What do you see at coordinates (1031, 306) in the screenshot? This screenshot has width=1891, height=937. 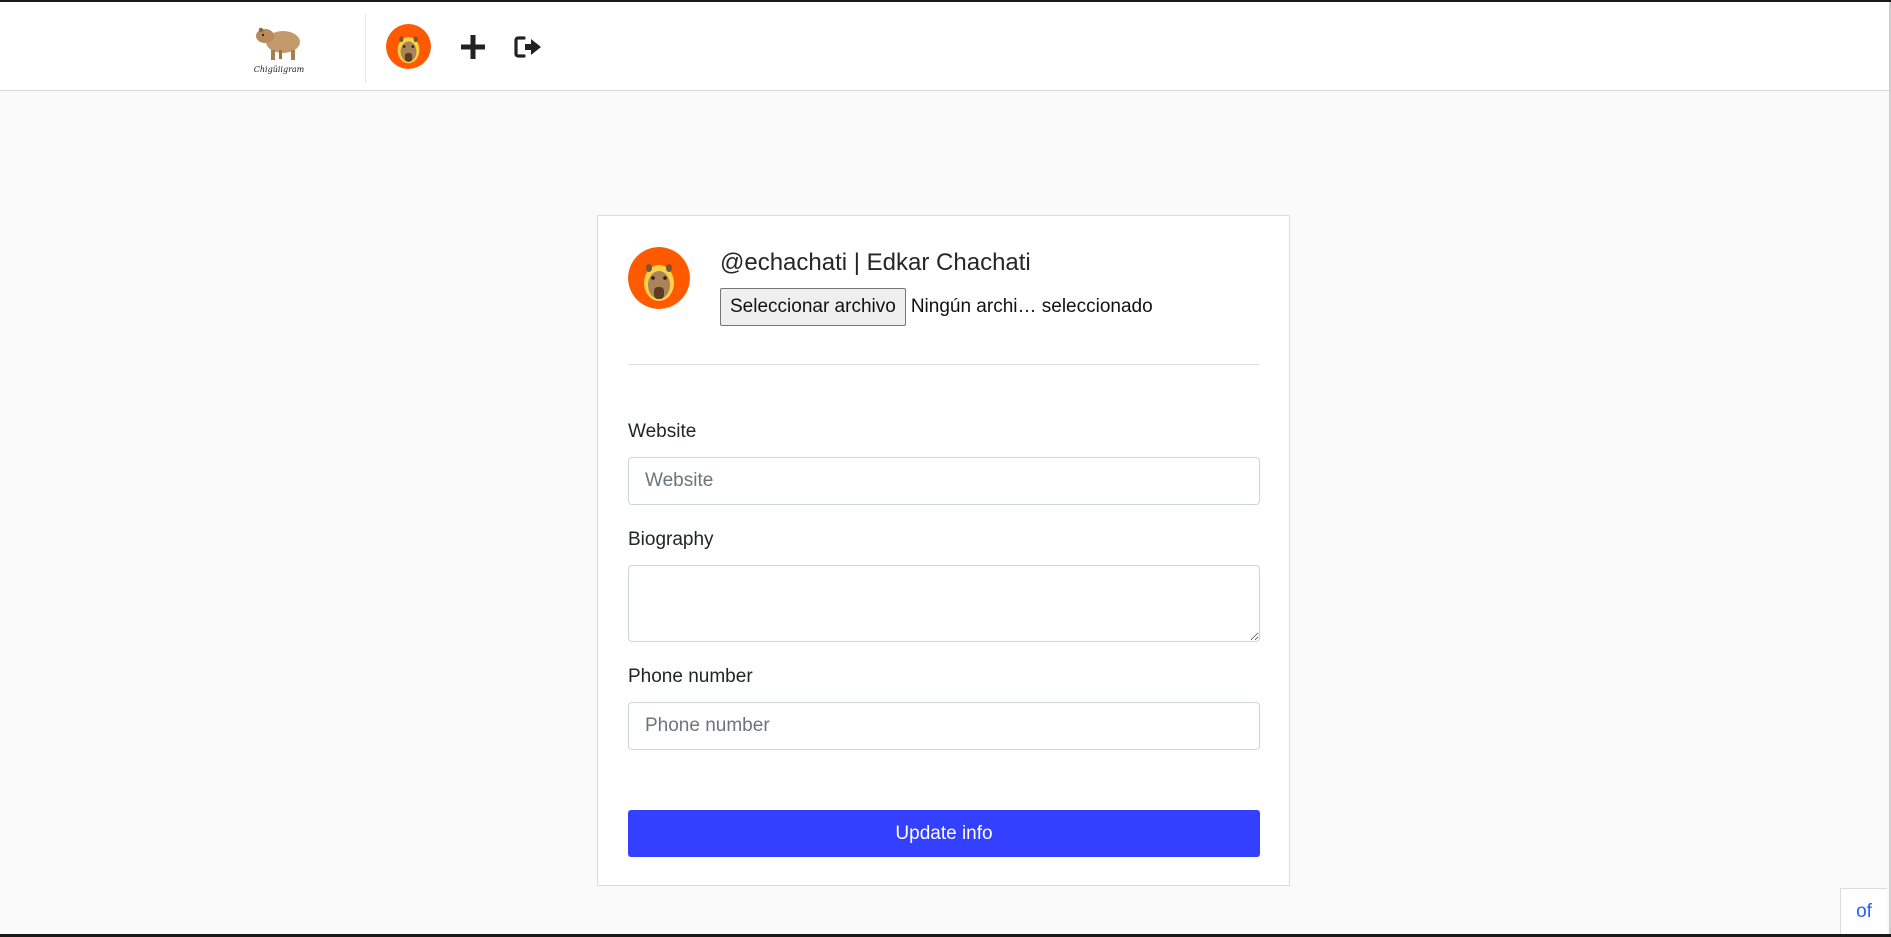 I see `file-status-text: Ningún archi… seleccionado` at bounding box center [1031, 306].